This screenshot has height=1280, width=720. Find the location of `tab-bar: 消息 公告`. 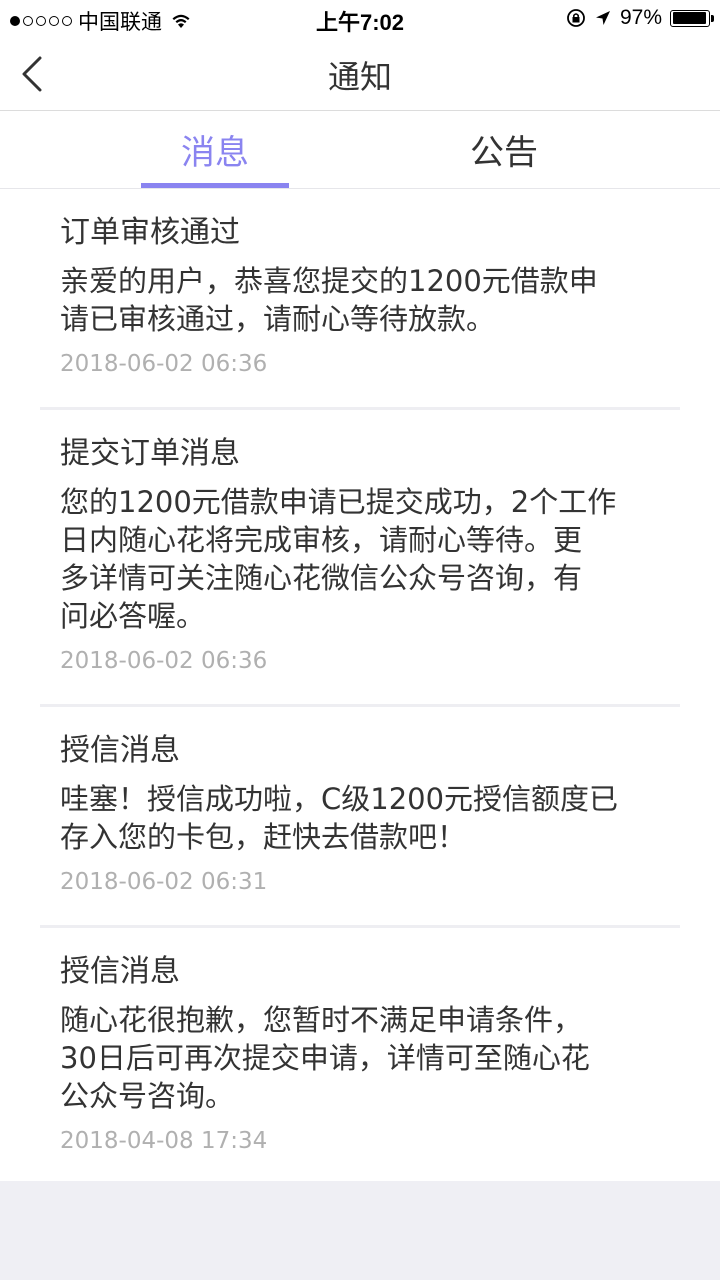

tab-bar: 消息 公告 is located at coordinates (360, 150).